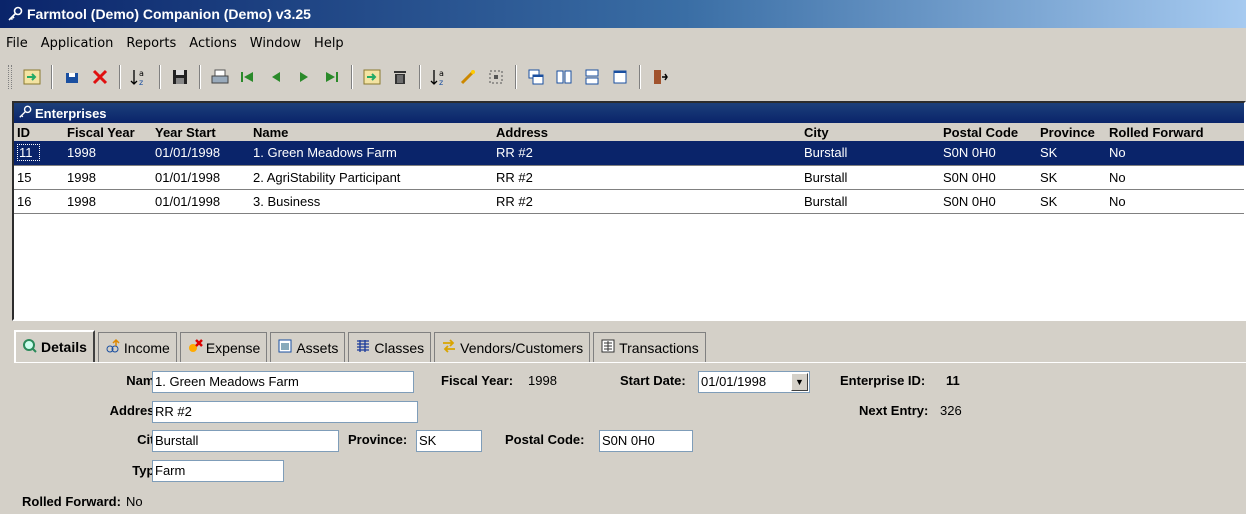 Image resolution: width=1246 pixels, height=514 pixels. What do you see at coordinates (151, 43) in the screenshot?
I see `menu-reports: Reports` at bounding box center [151, 43].